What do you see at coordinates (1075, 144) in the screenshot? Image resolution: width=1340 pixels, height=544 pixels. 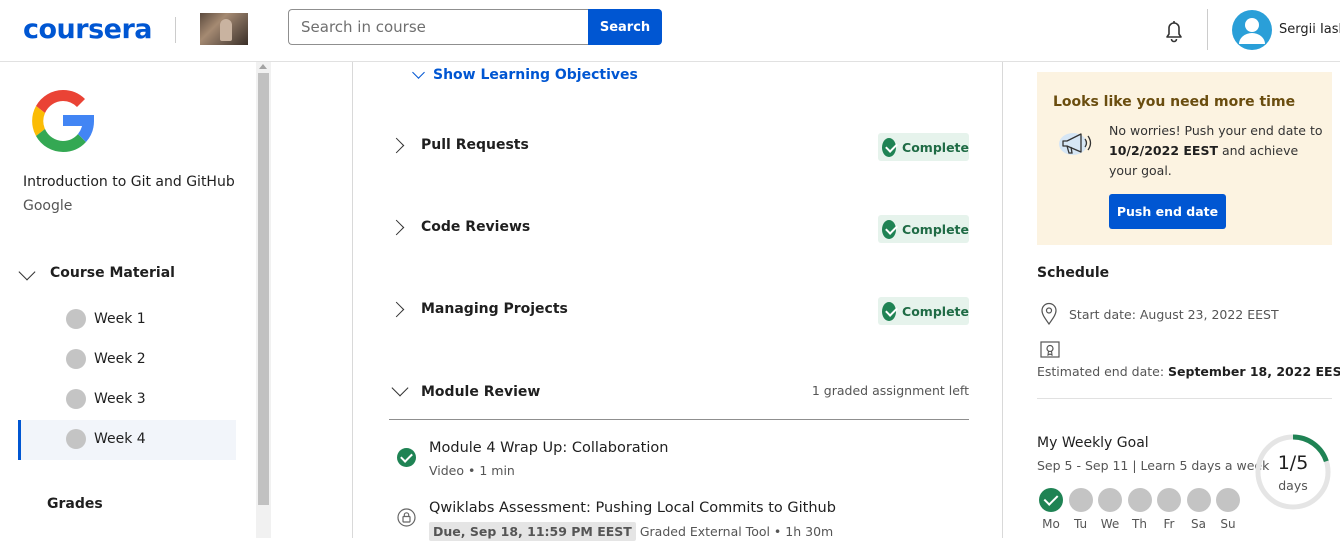 I see `megaphone-icon` at bounding box center [1075, 144].